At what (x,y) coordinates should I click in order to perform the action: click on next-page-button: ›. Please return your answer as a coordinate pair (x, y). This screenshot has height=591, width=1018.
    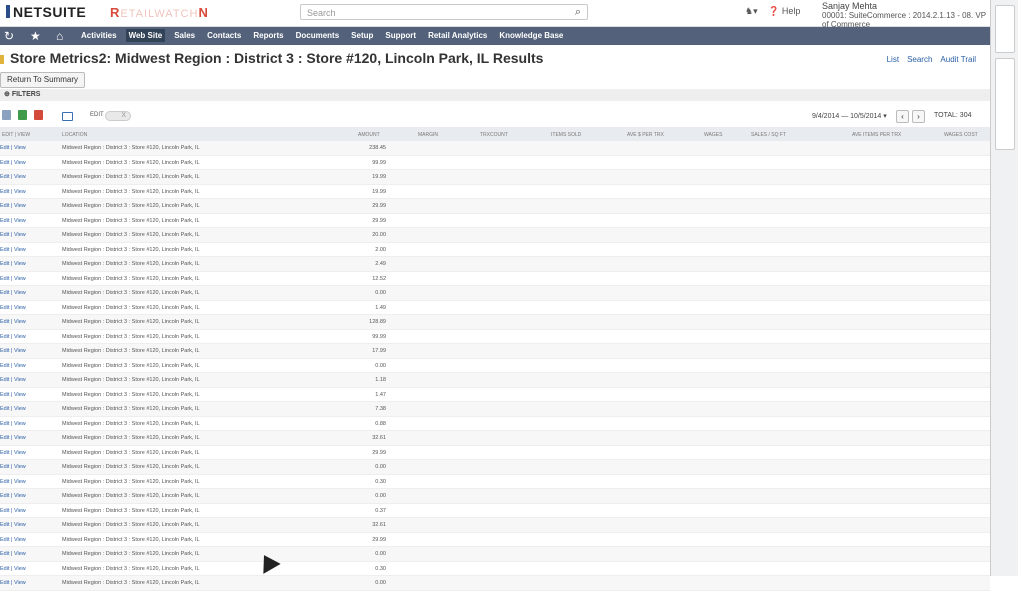
    Looking at the image, I should click on (918, 116).